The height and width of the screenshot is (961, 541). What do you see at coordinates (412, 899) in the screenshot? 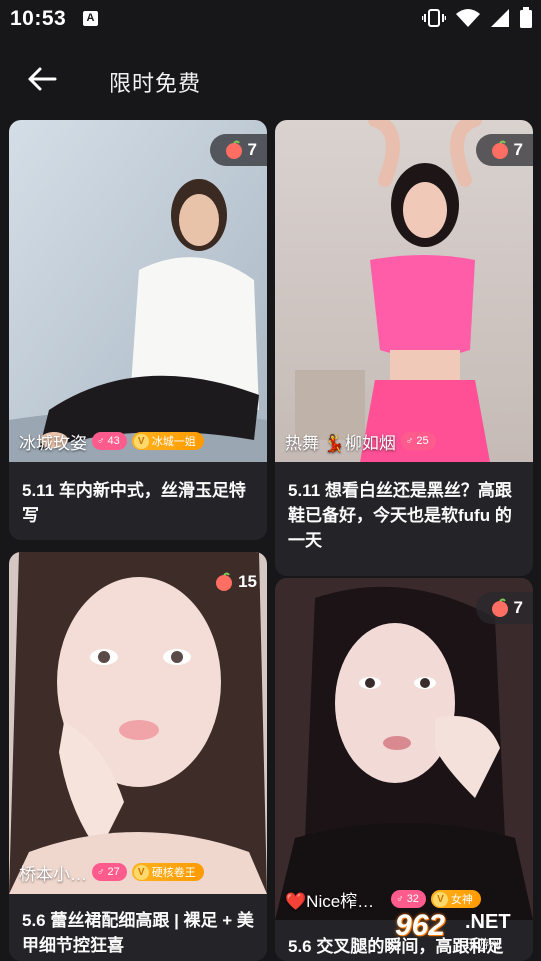
I see `level-number: 32` at bounding box center [412, 899].